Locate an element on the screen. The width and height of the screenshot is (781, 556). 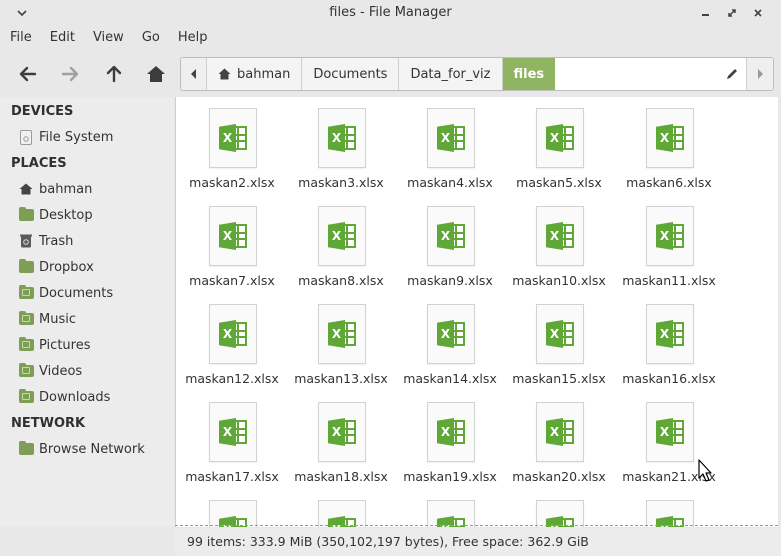
file-name: maskan18.xlsx is located at coordinates (341, 476).